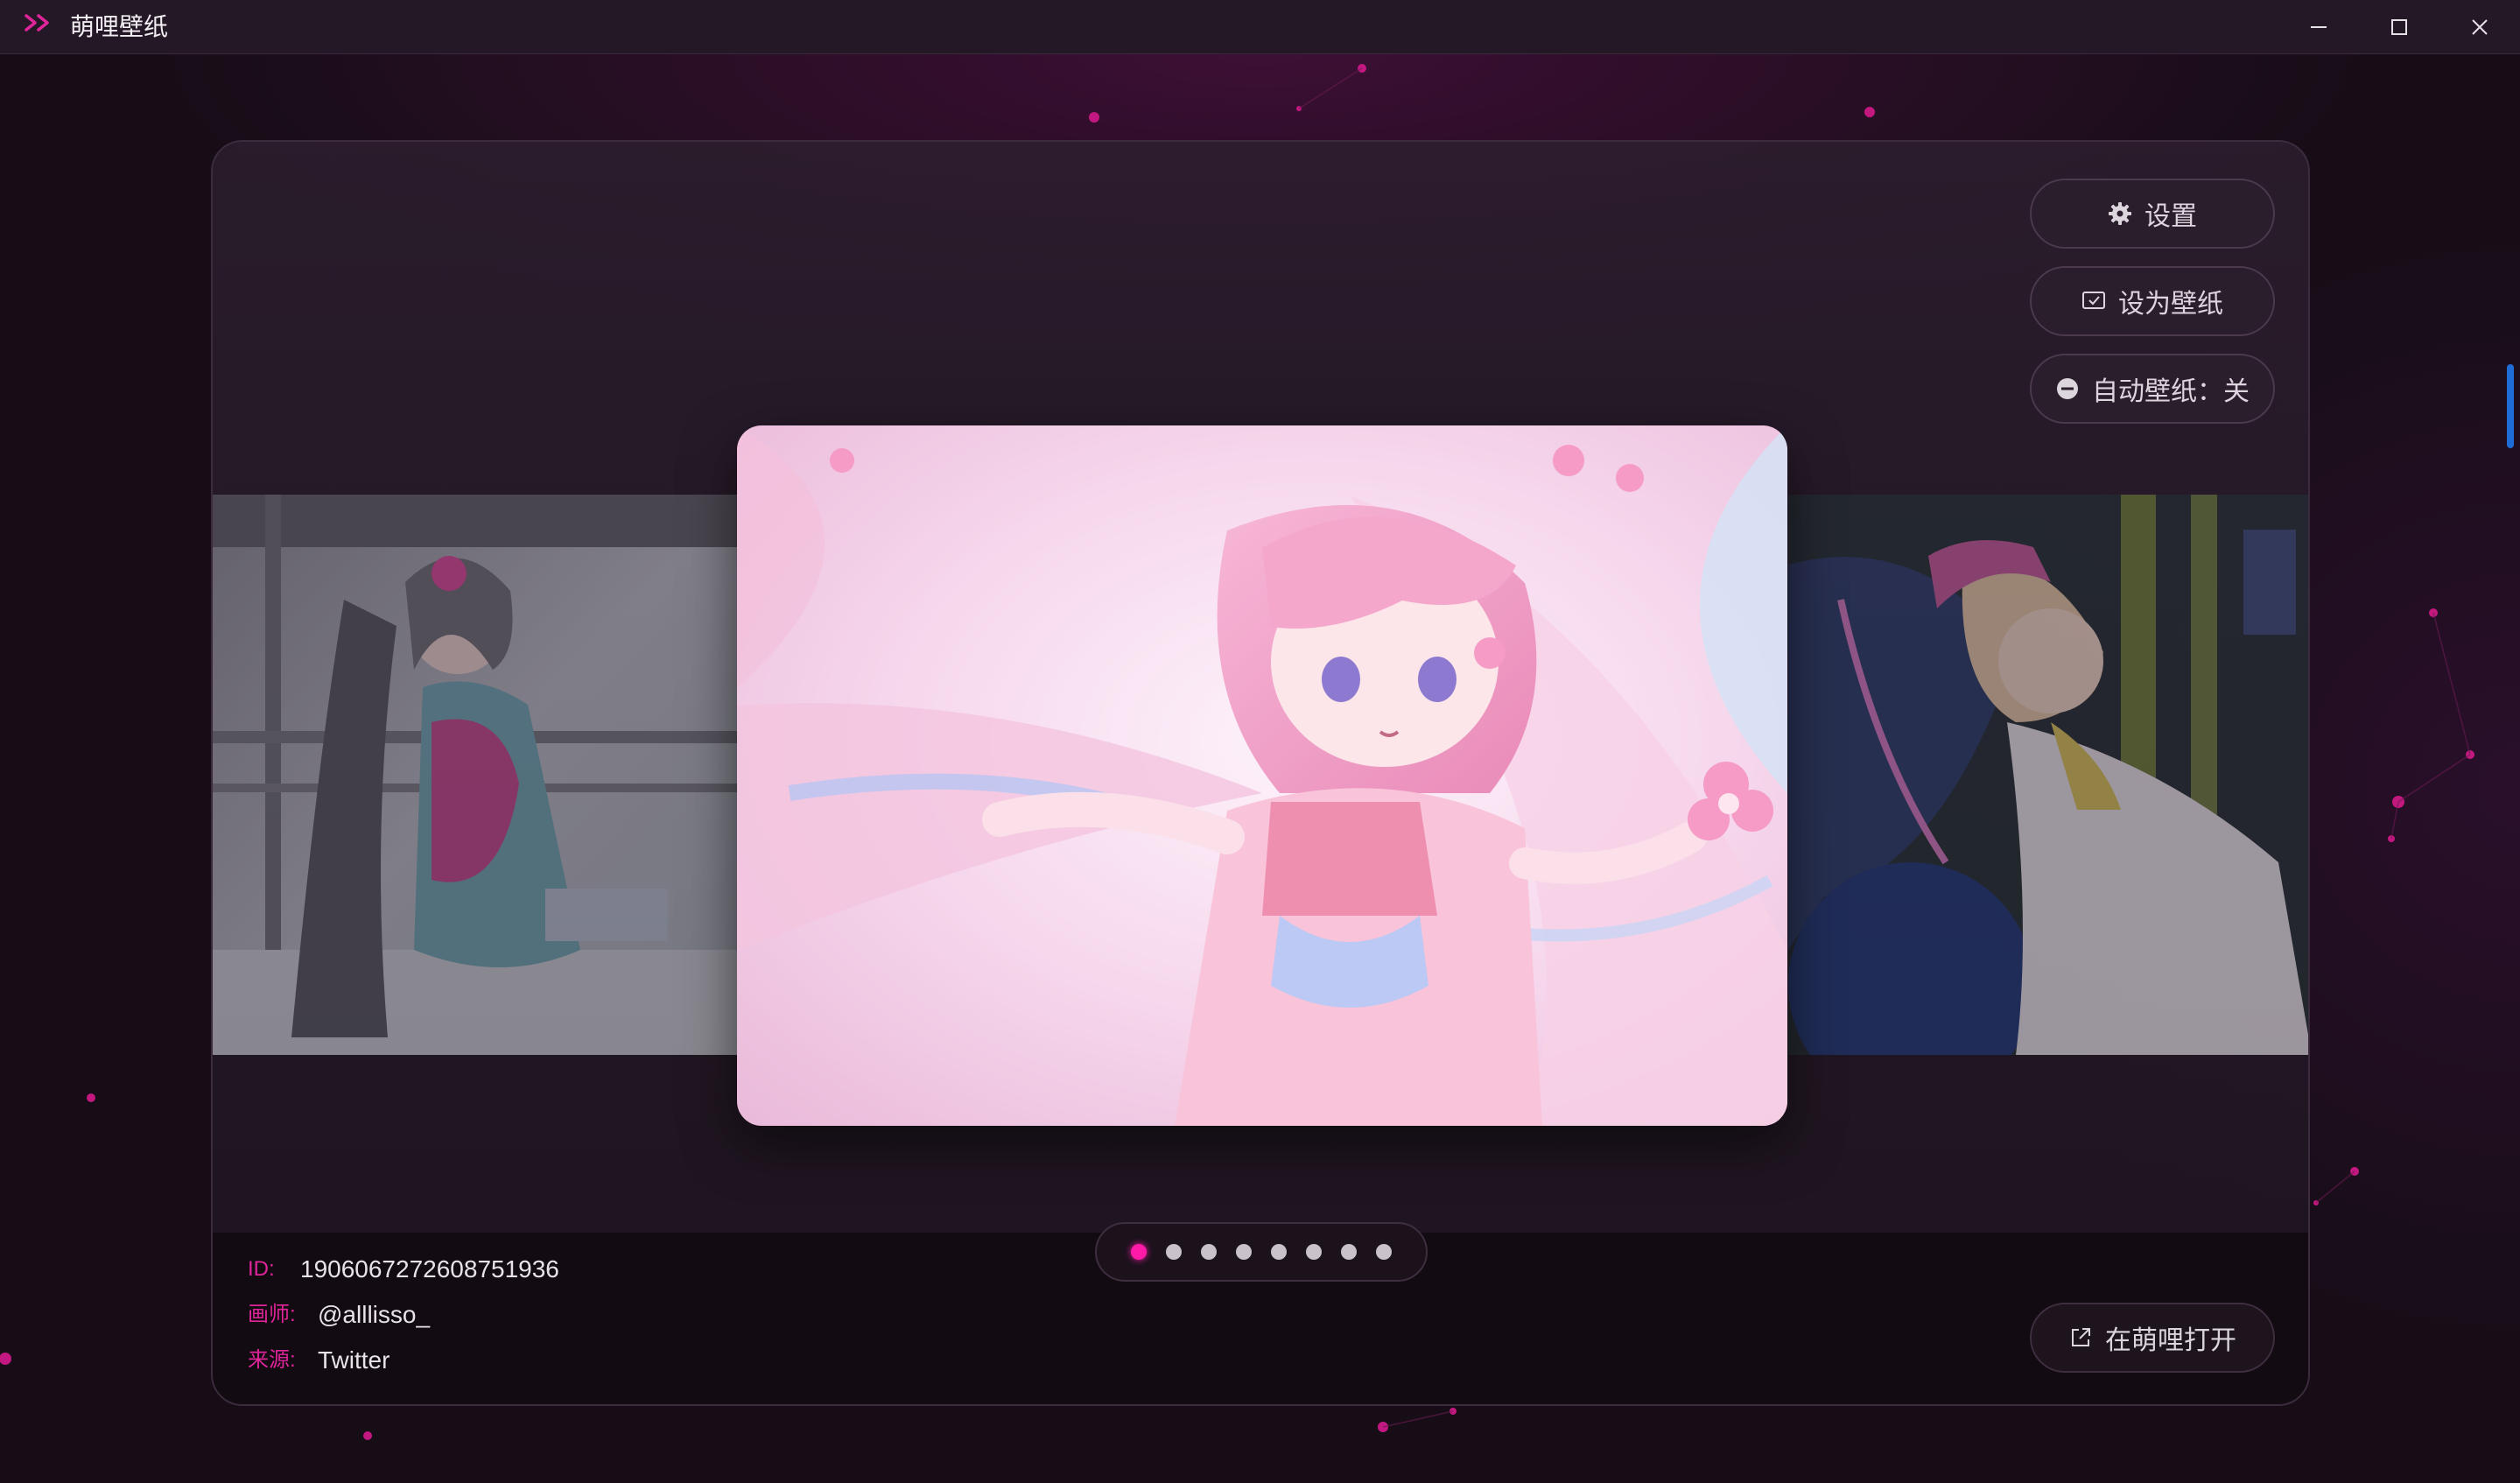  I want to click on open-in-mengli-label: 在萌哩打开, so click(2170, 1340).